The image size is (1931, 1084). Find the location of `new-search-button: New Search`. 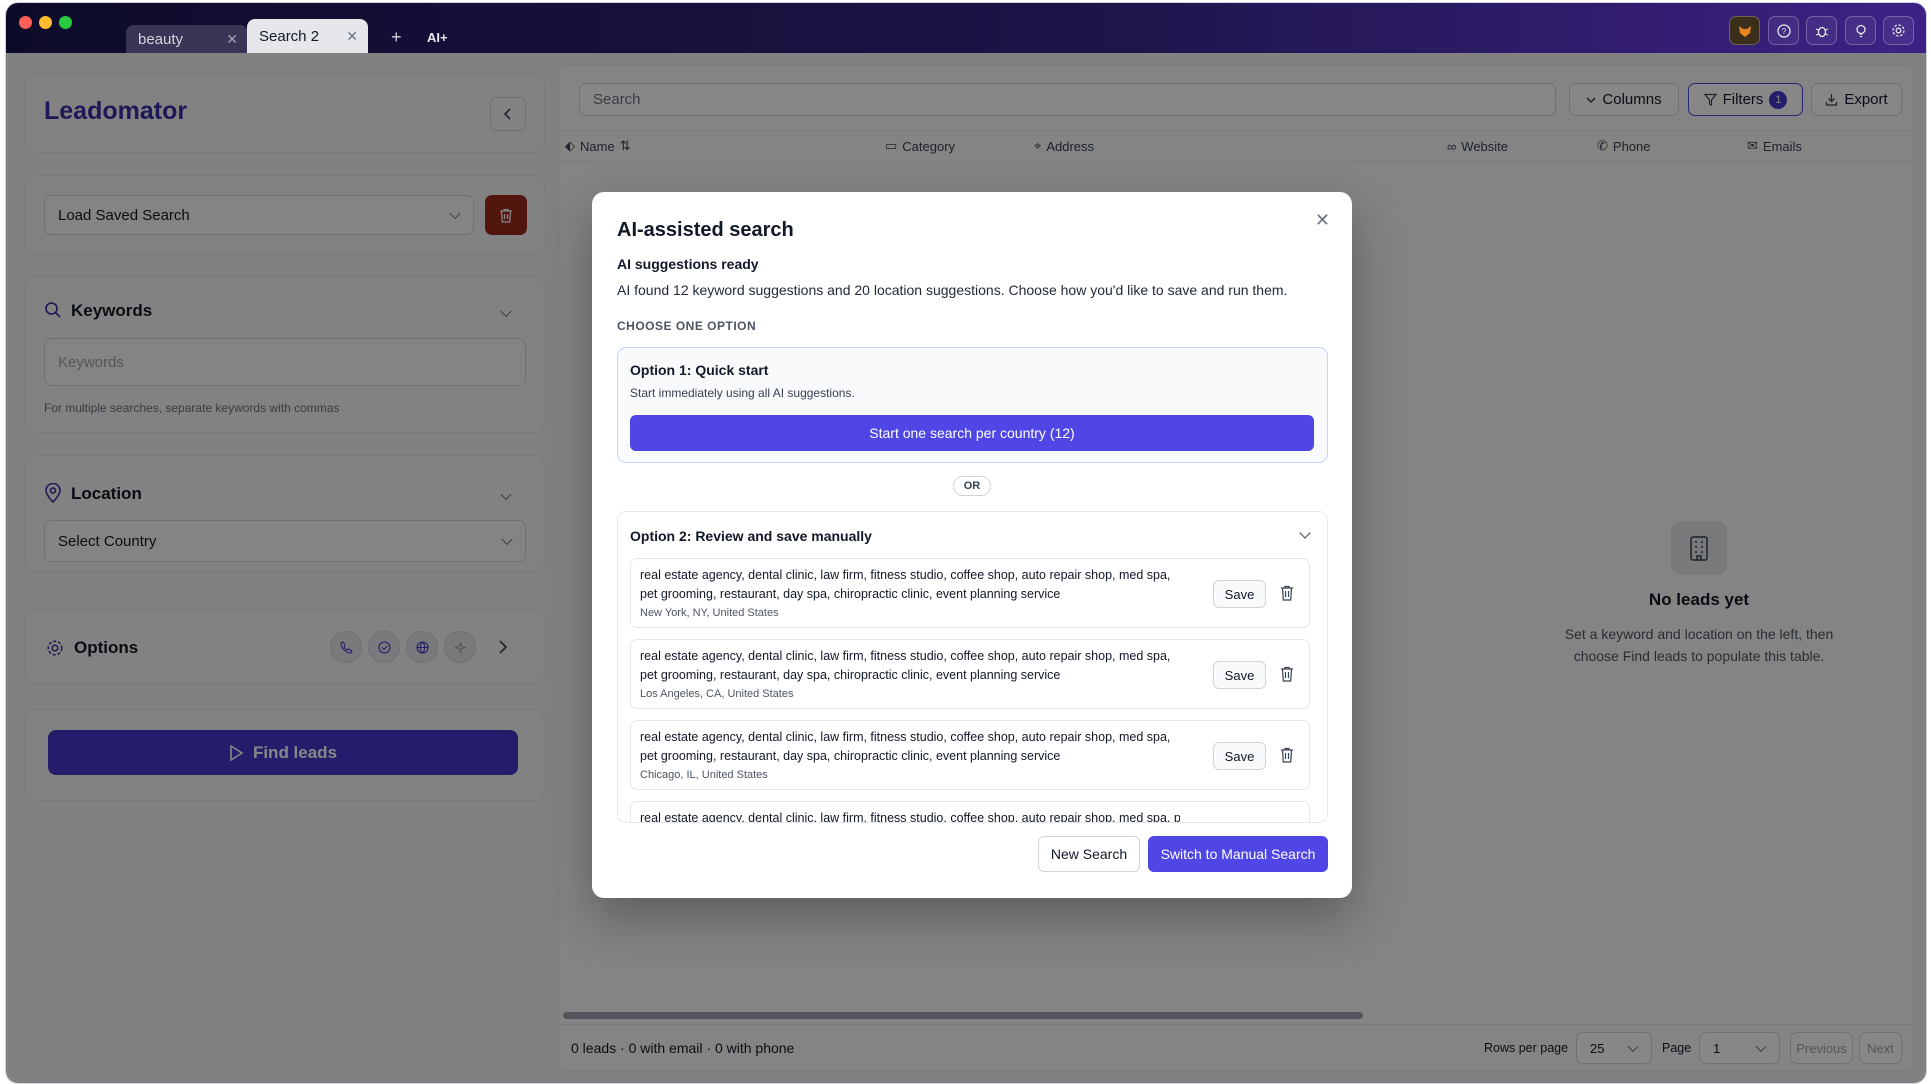

new-search-button: New Search is located at coordinates (1089, 854).